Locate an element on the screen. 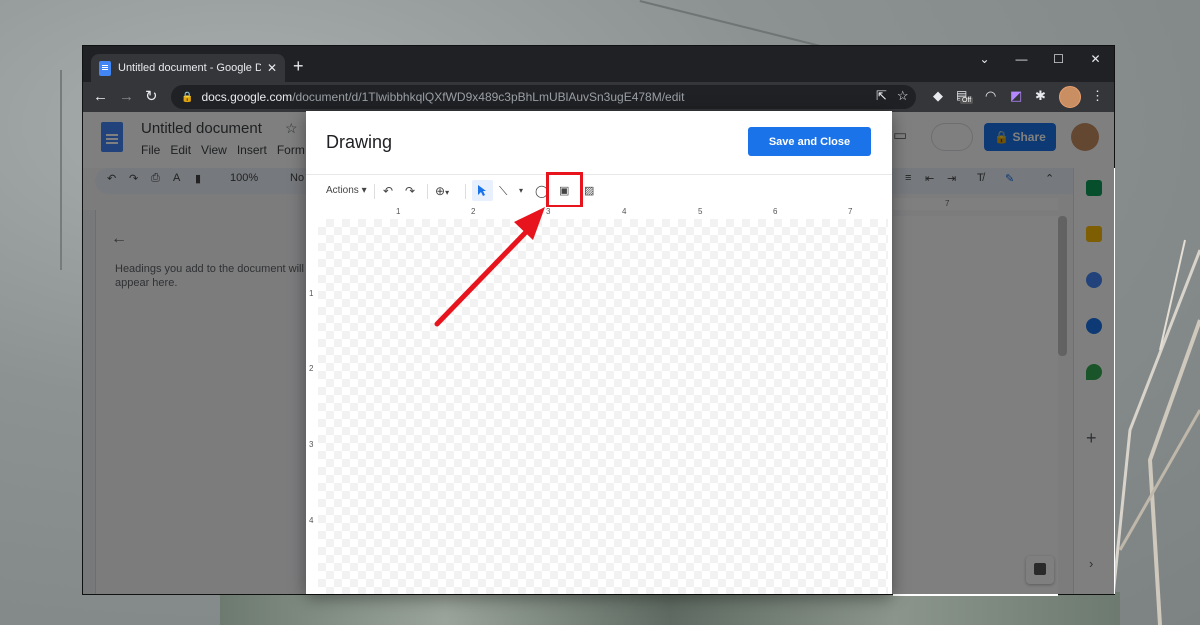  docs-favicon-icon is located at coordinates (105, 68).